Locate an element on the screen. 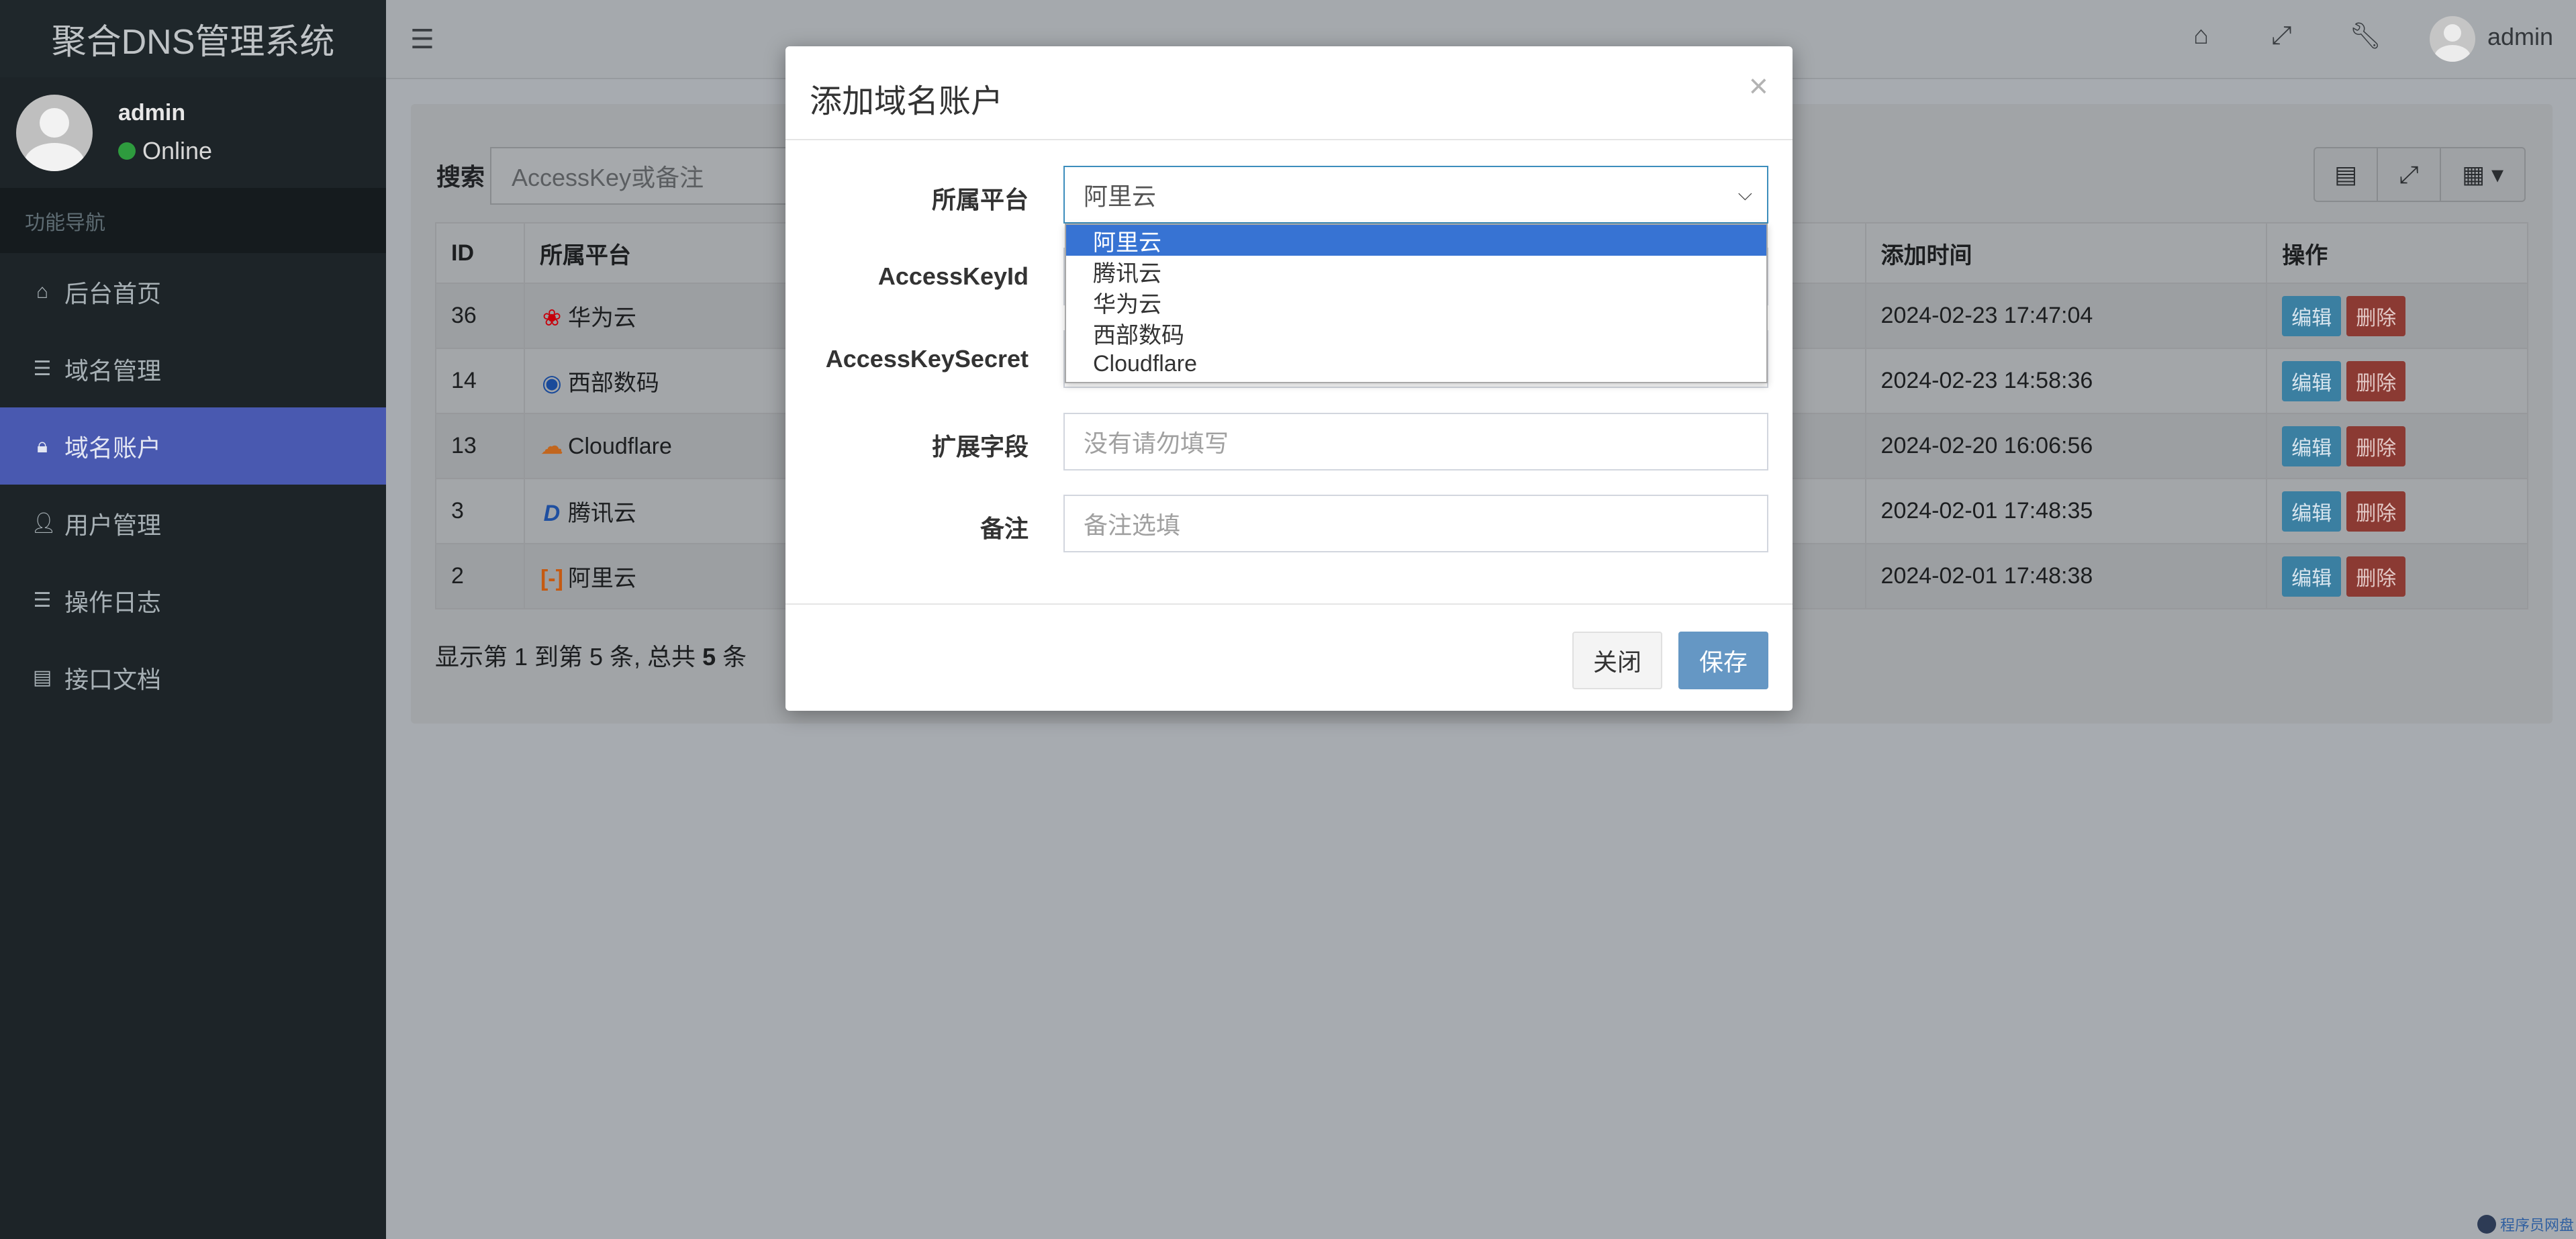 The height and width of the screenshot is (1239, 2576). west-digital-icon: ◉ is located at coordinates (552, 383).